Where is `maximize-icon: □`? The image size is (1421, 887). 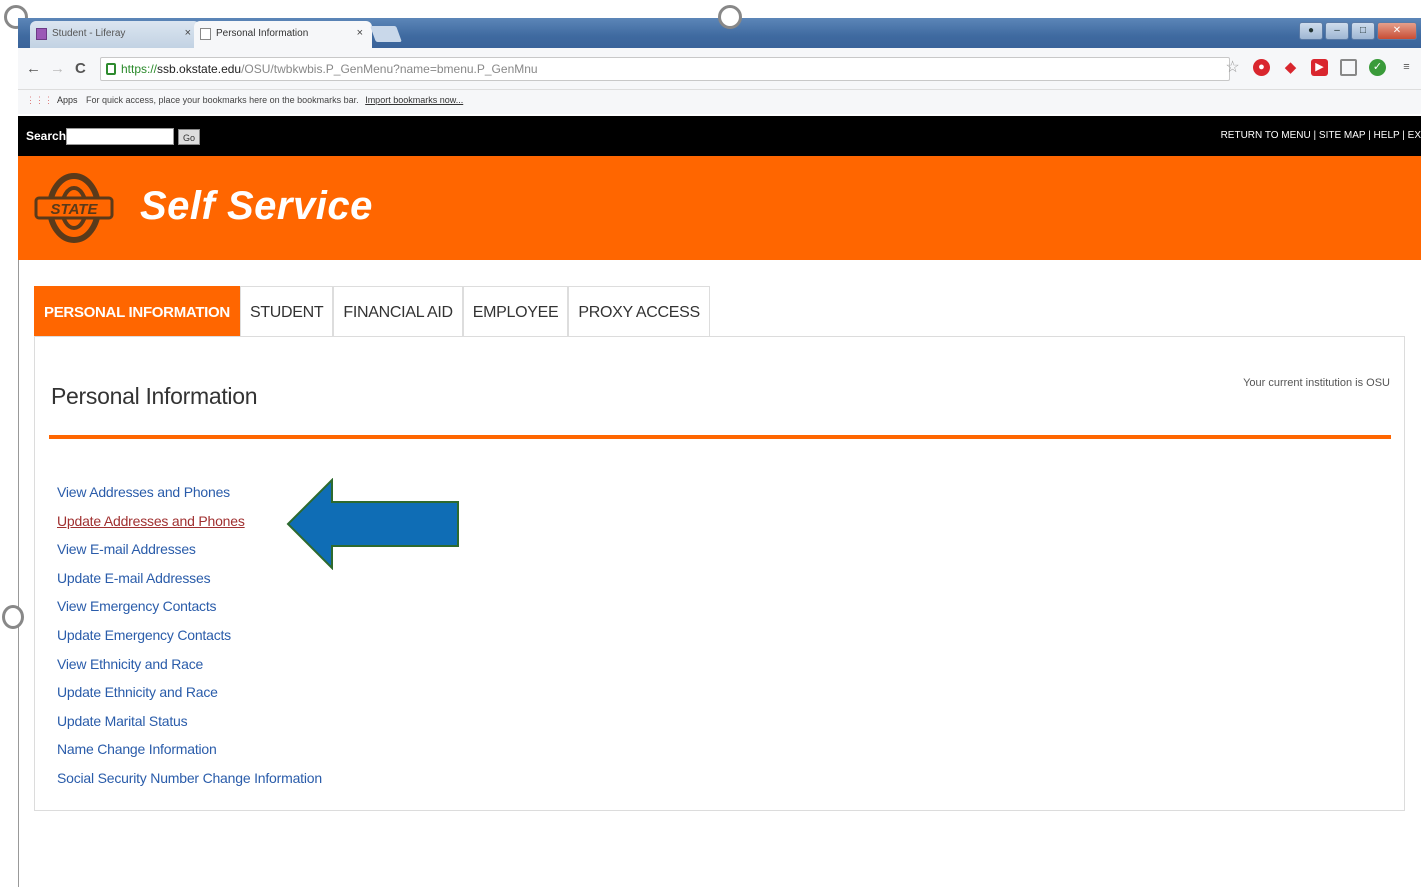
maximize-icon: □ is located at coordinates (1363, 31).